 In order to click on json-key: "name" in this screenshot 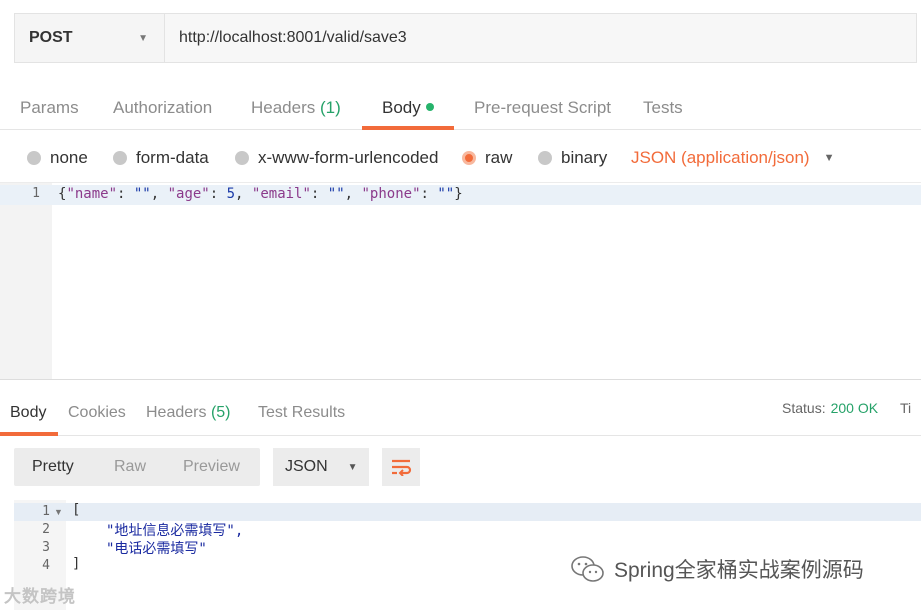, I will do `click(92, 194)`.